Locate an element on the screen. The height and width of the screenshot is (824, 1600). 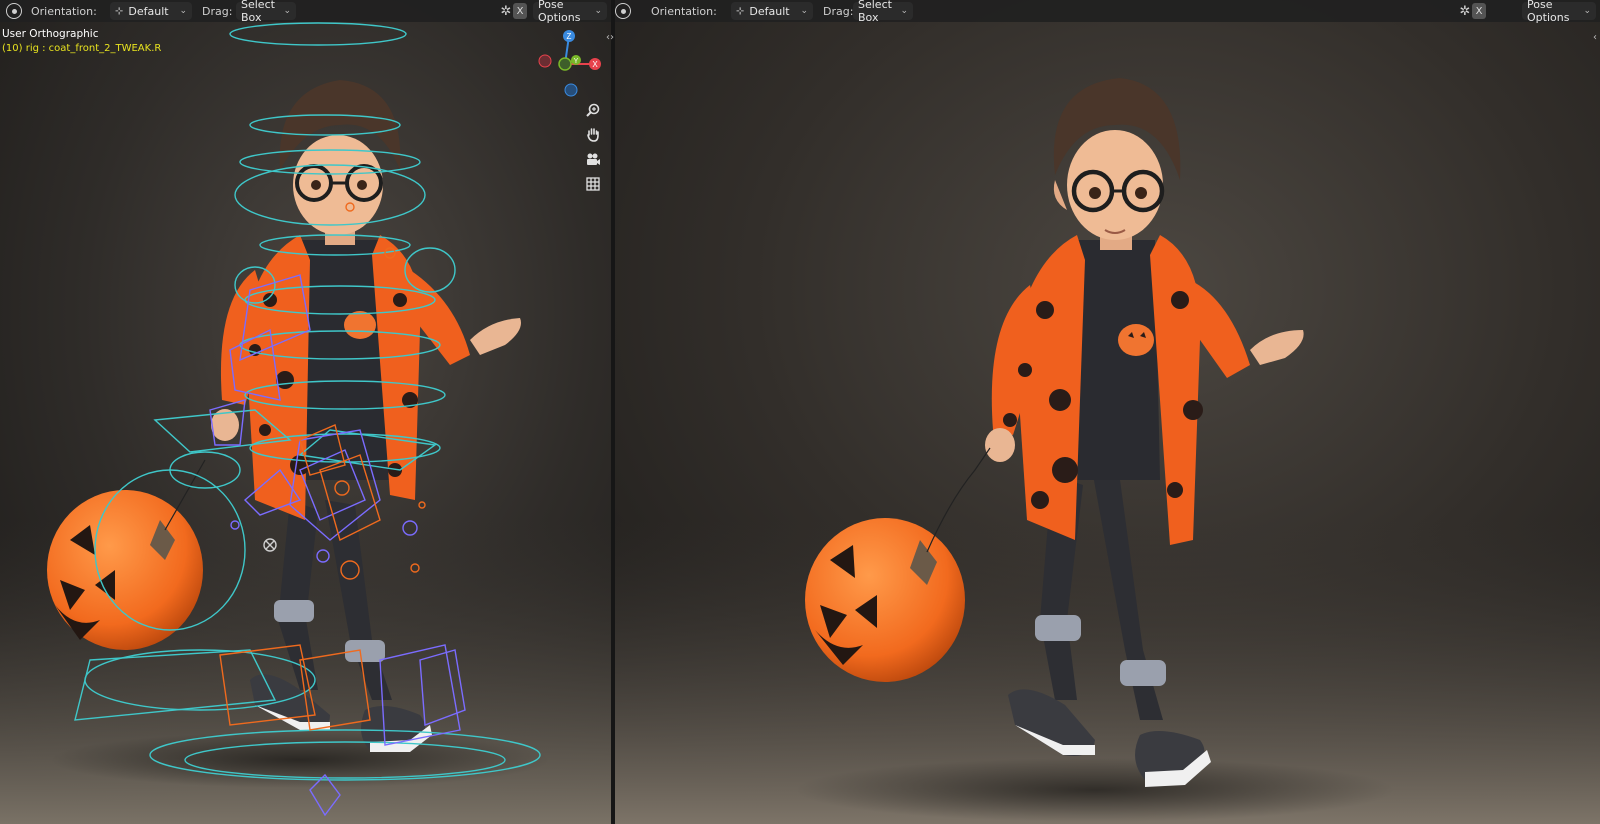
gizmo-neg-z is located at coordinates (571, 90).